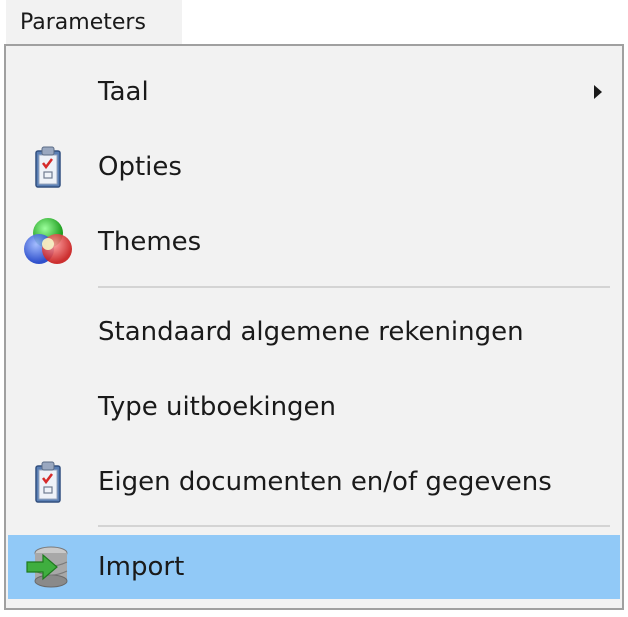 This screenshot has height=617, width=628. I want to click on menu-item-type-label: Type uitboekingen, so click(217, 407).